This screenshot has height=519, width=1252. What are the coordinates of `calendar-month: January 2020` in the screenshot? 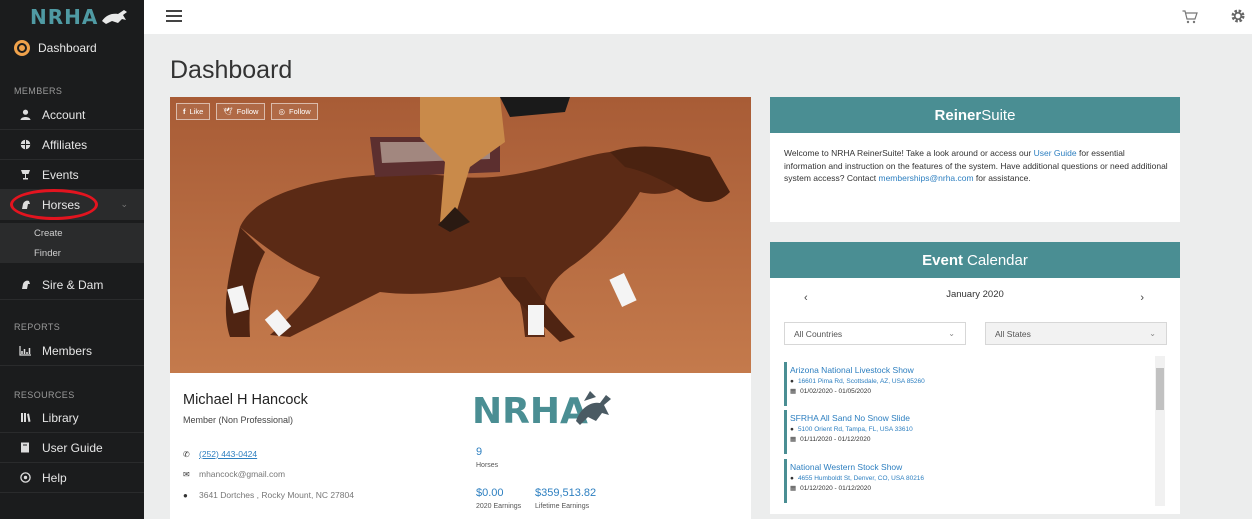 It's located at (975, 294).